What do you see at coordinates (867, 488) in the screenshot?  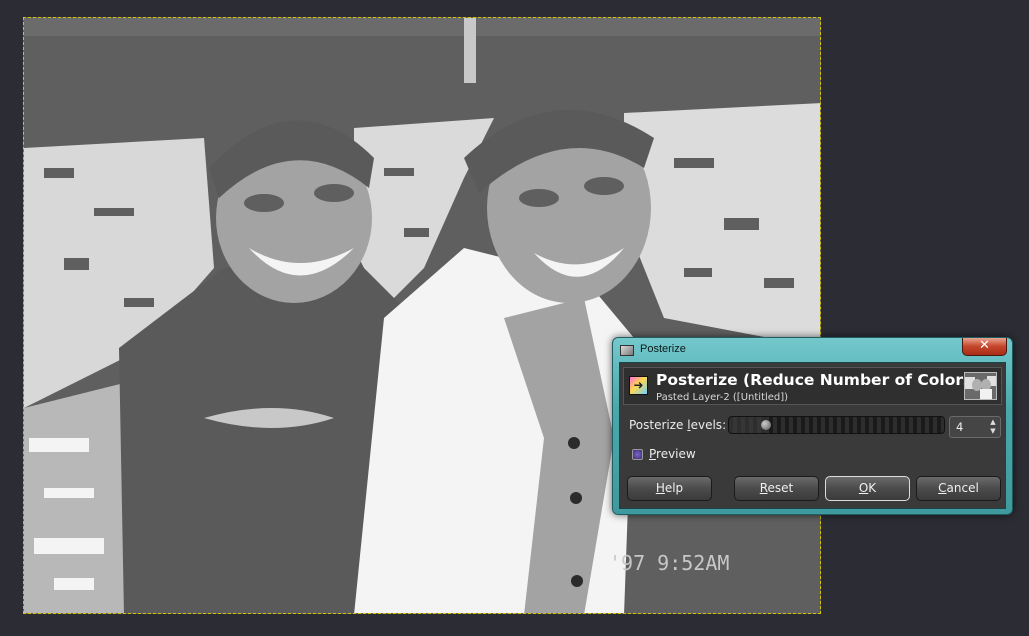 I see `ok-button: OK` at bounding box center [867, 488].